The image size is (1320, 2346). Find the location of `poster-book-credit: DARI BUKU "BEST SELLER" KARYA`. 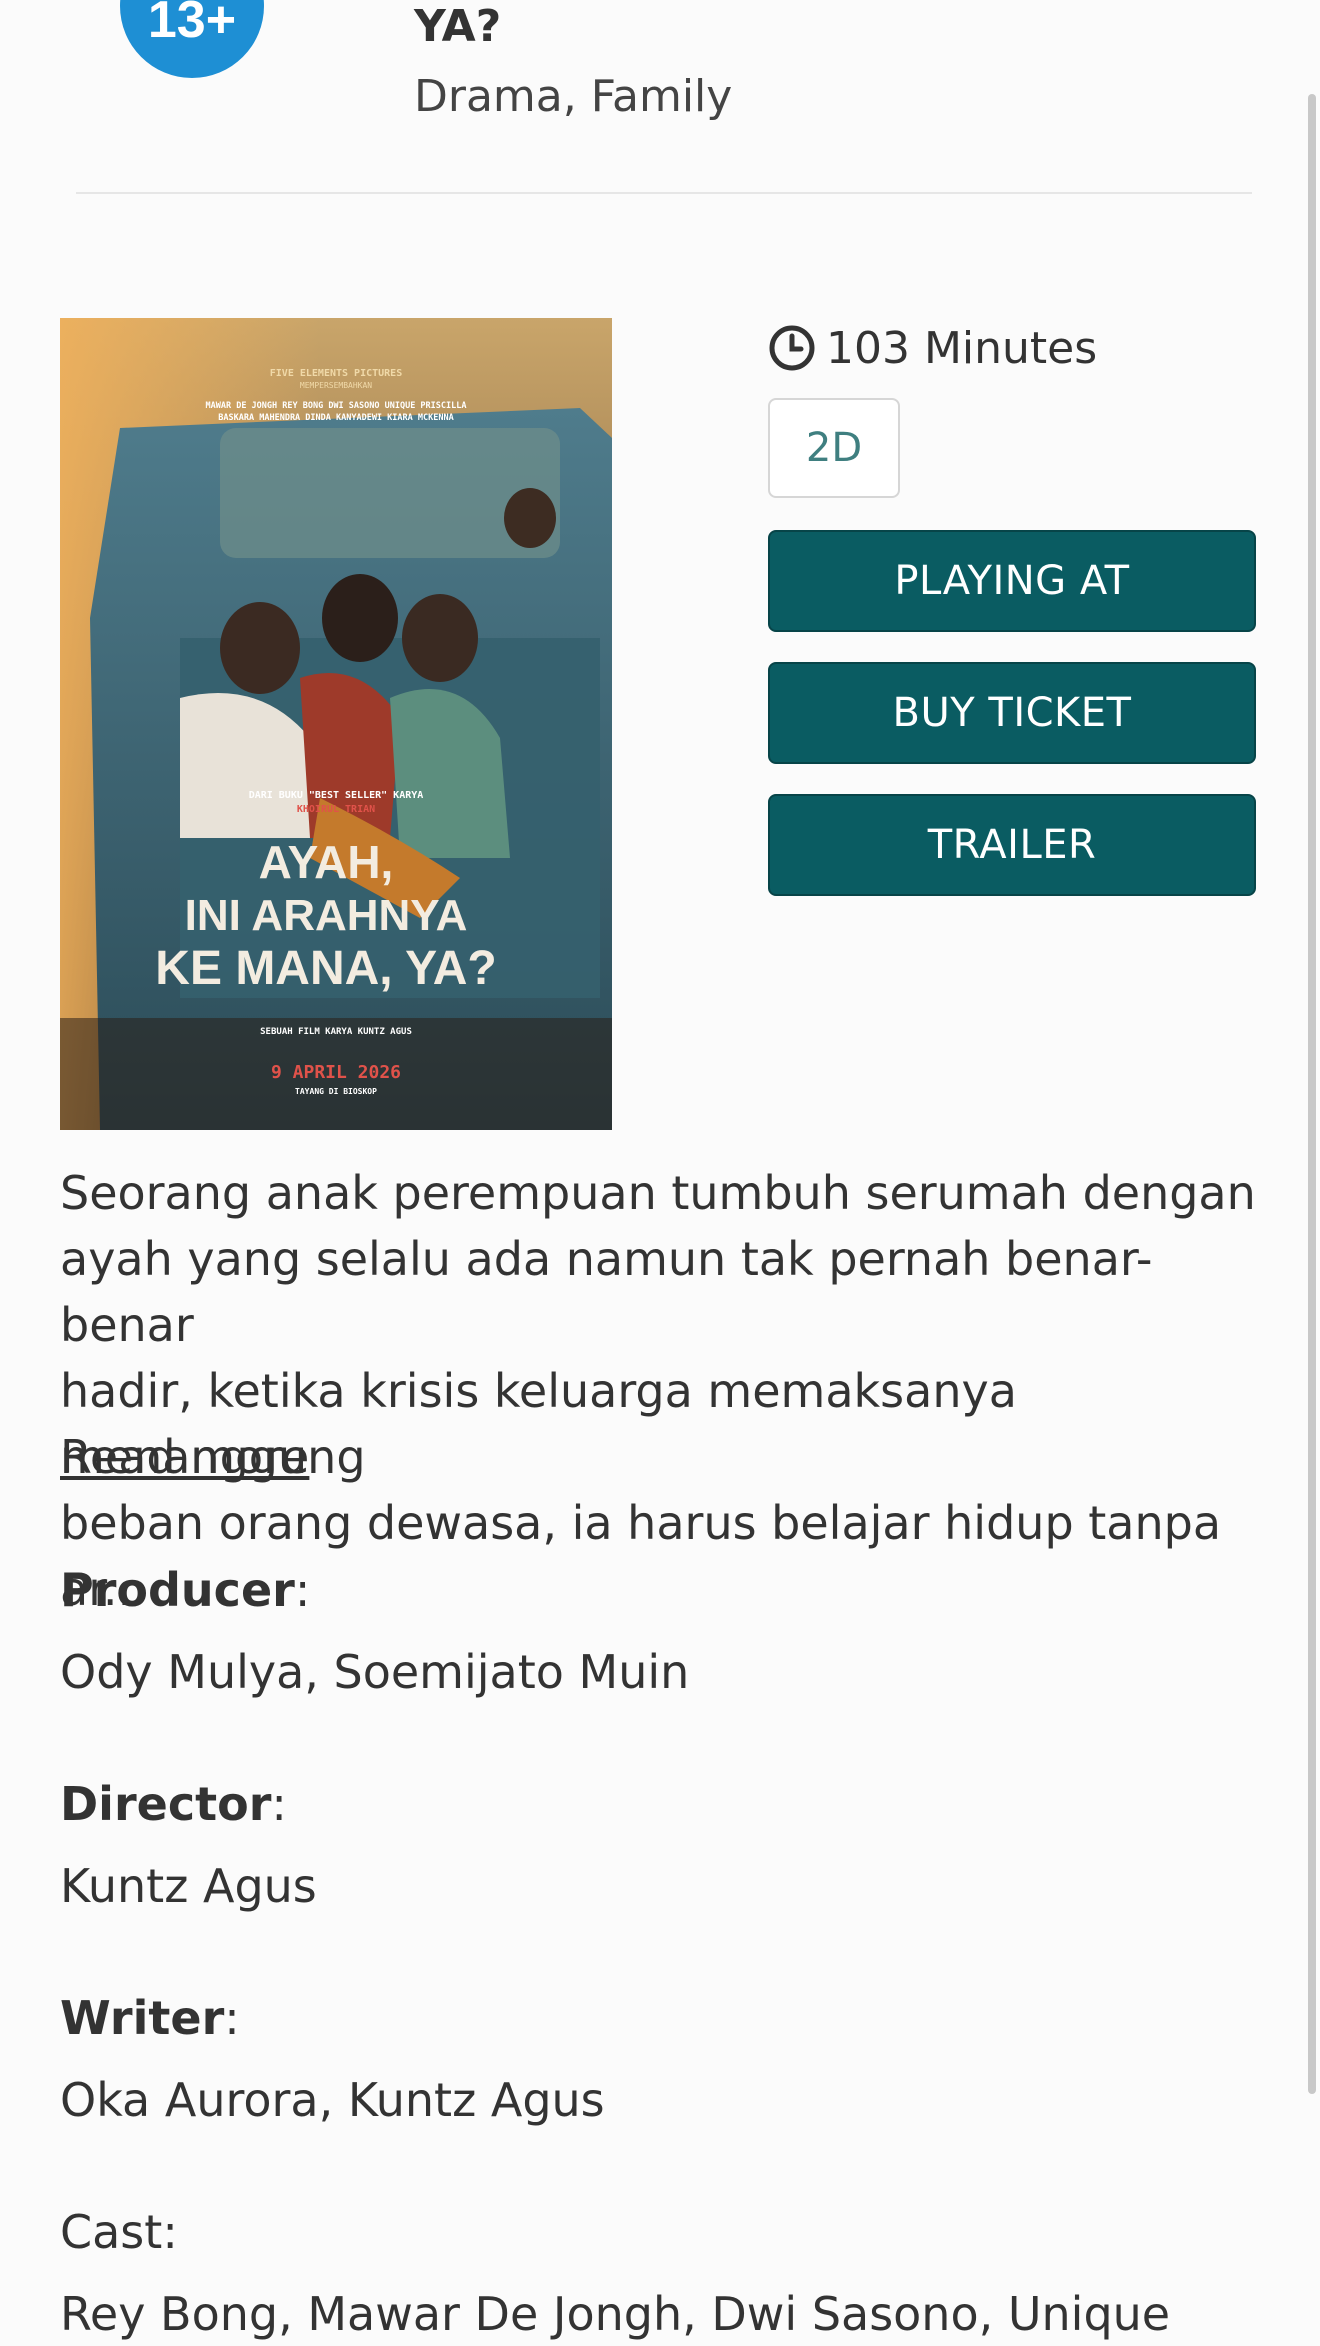

poster-book-credit: DARI BUKU "BEST SELLER" KARYA is located at coordinates (336, 795).